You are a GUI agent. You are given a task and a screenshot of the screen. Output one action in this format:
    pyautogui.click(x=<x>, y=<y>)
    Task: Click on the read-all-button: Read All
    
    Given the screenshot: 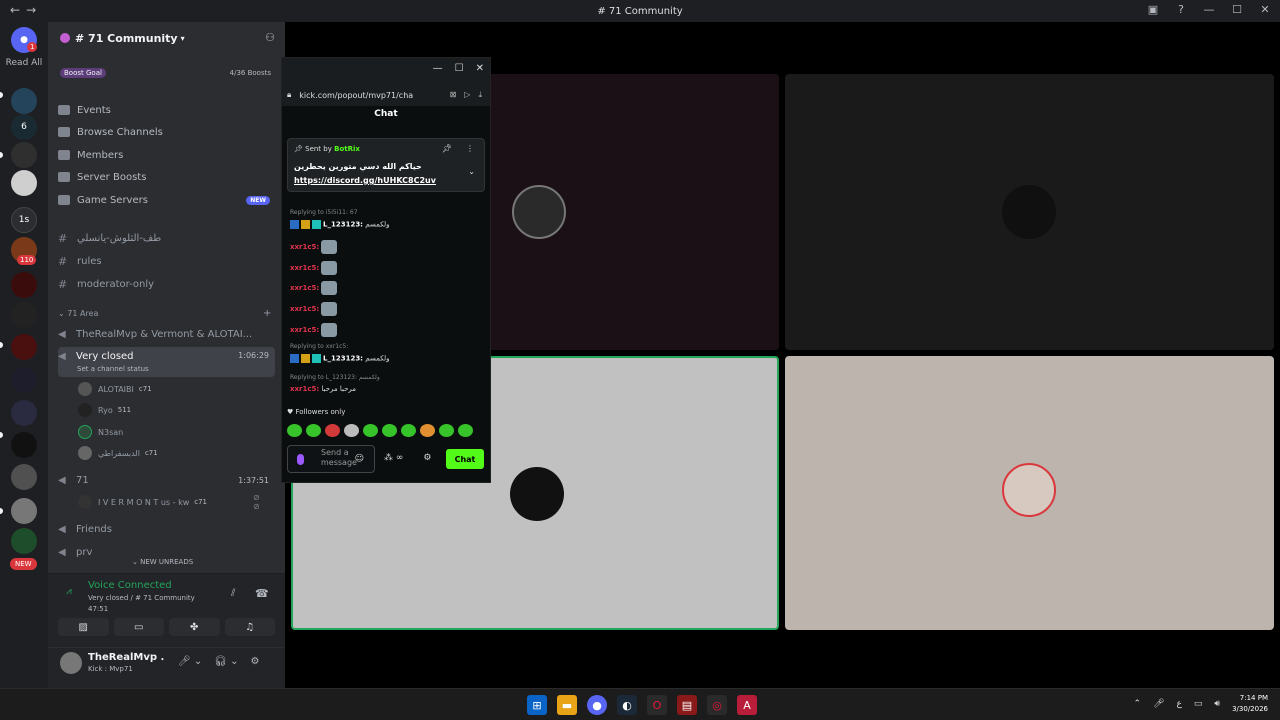 What is the action you would take?
    pyautogui.click(x=24, y=63)
    